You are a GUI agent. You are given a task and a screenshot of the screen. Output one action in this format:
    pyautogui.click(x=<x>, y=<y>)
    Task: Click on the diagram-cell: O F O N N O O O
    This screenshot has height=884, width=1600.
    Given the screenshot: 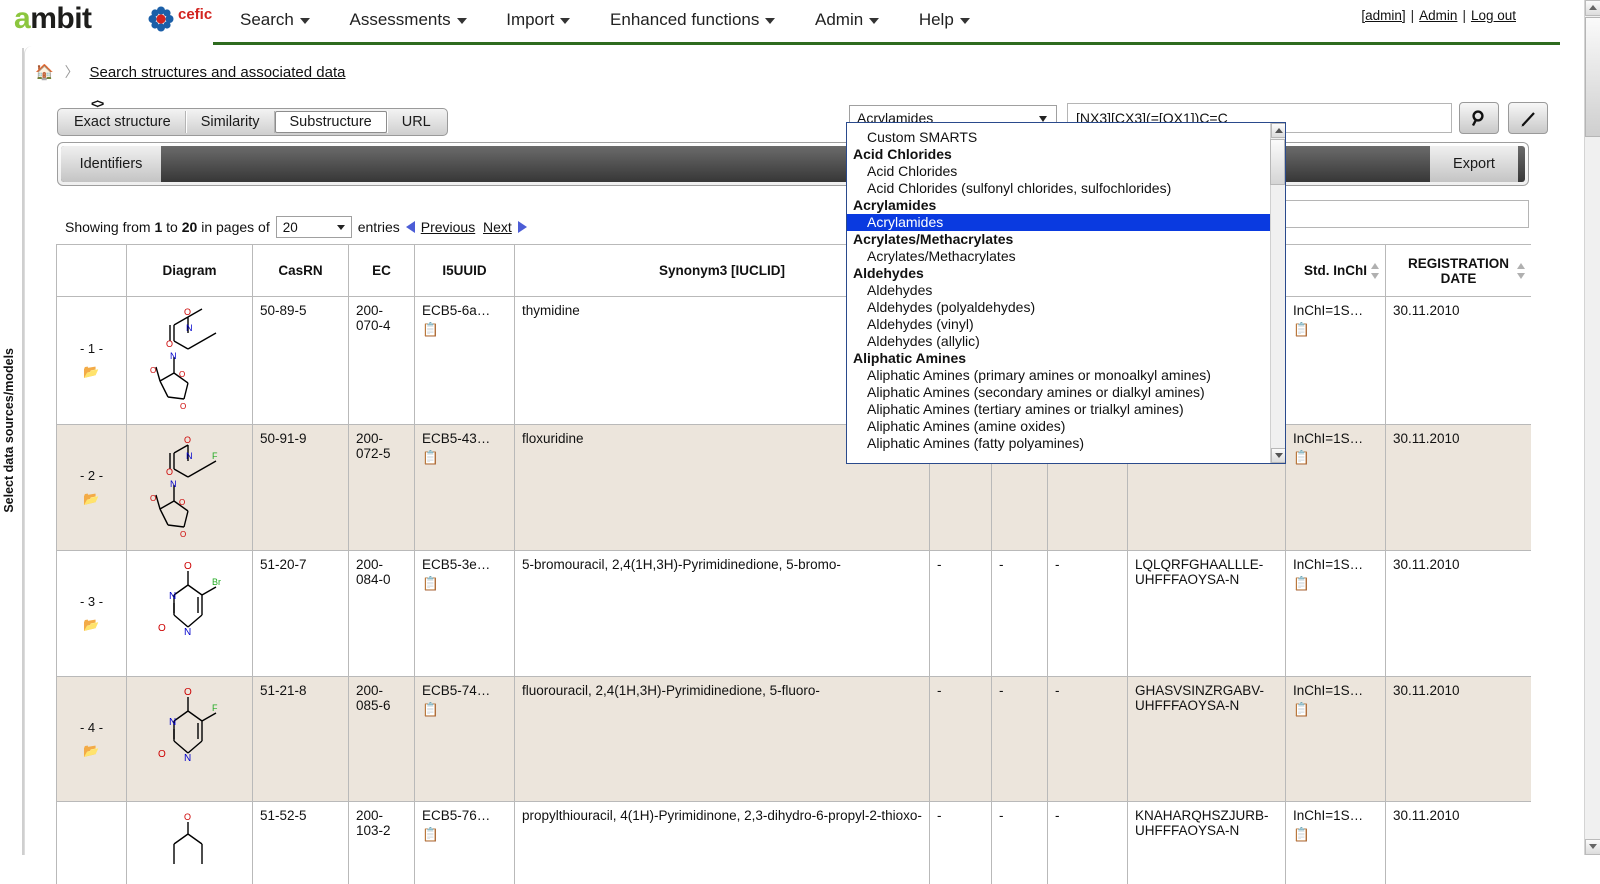 What is the action you would take?
    pyautogui.click(x=190, y=488)
    